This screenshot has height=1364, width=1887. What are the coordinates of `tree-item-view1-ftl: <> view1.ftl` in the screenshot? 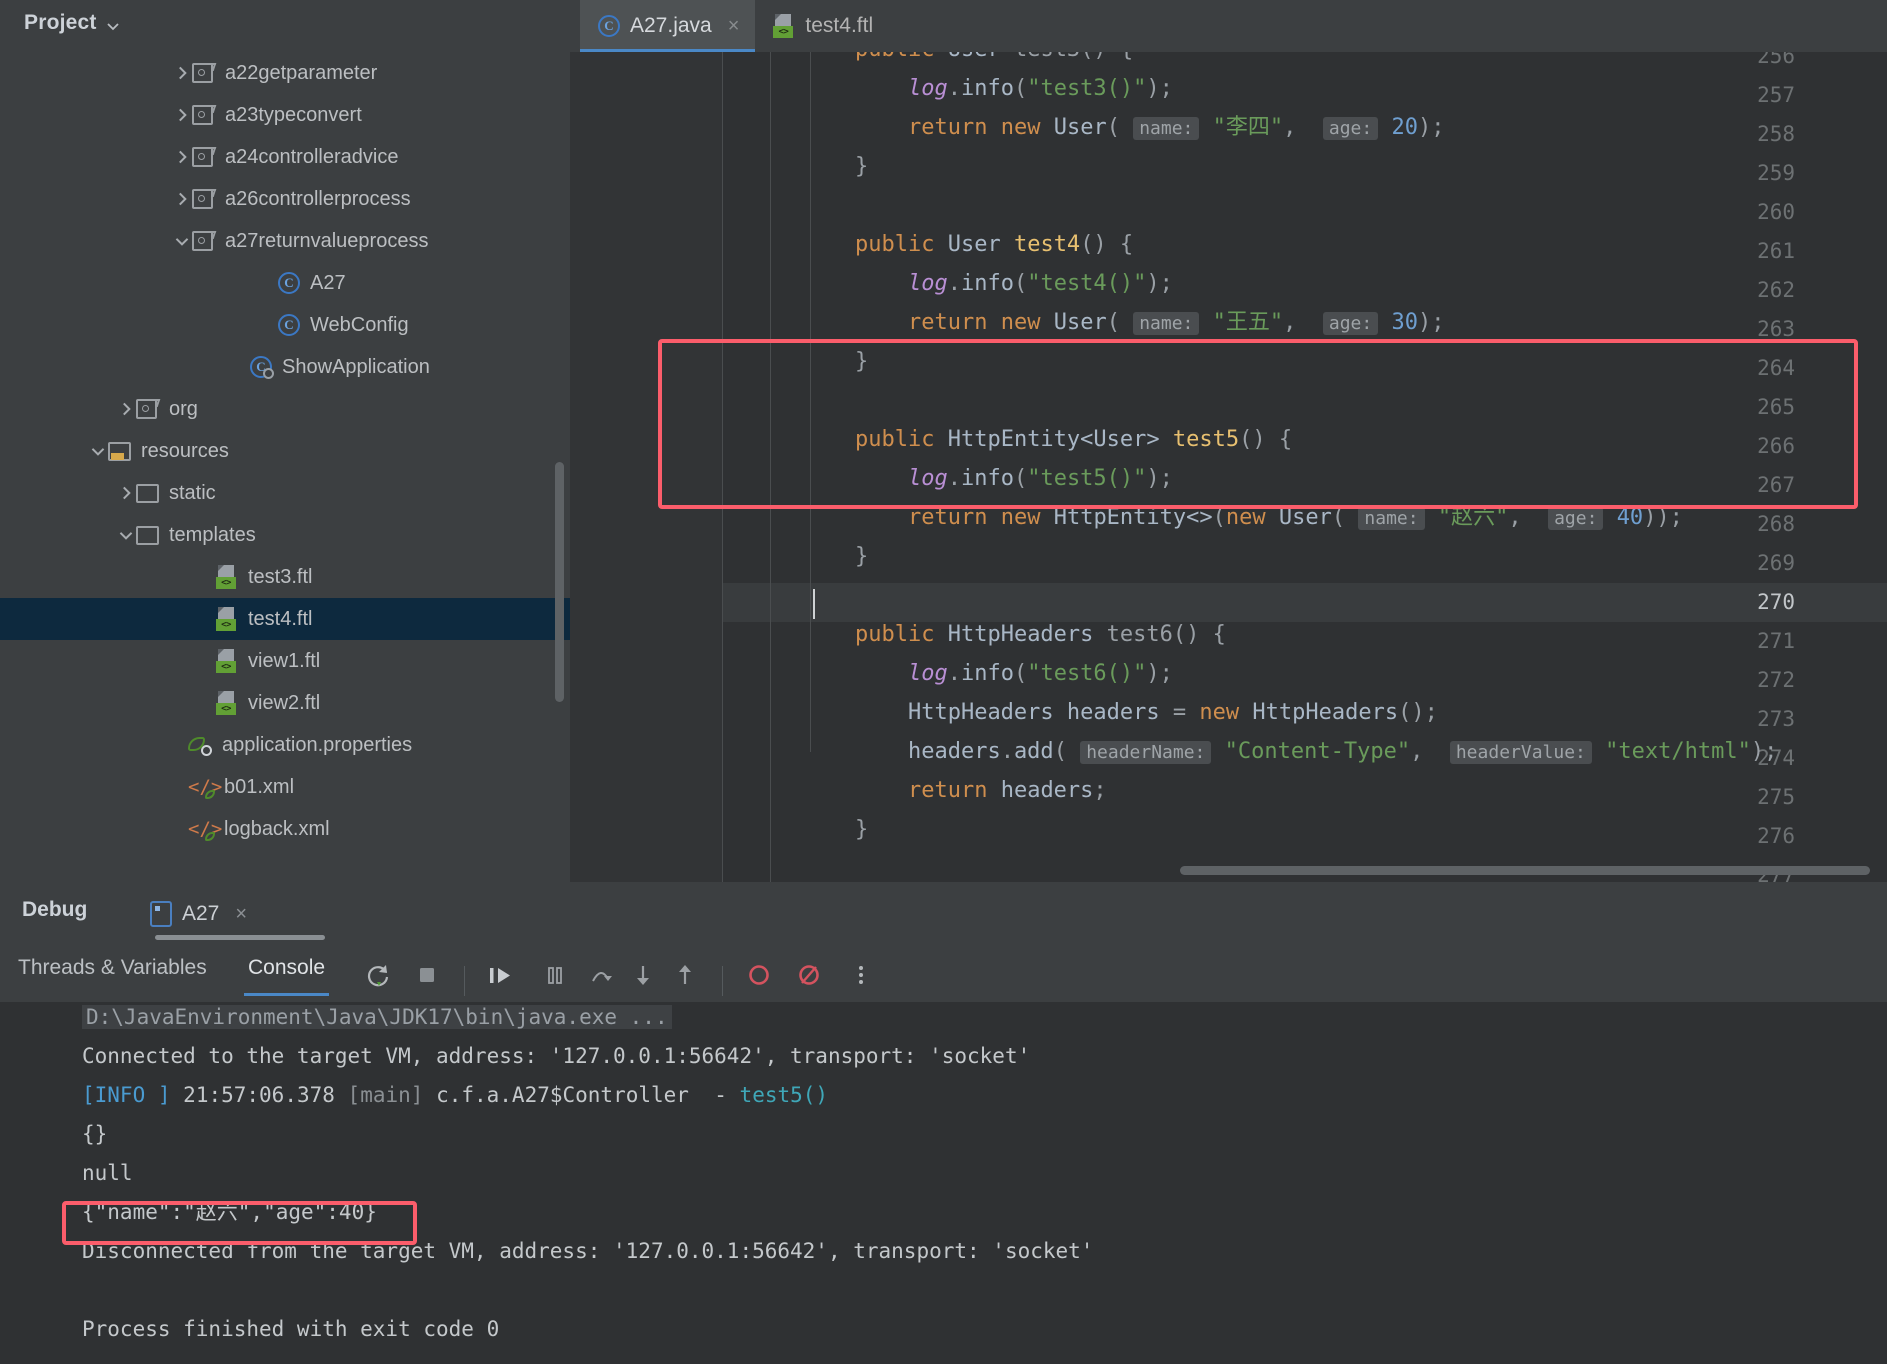 It's located at (285, 661).